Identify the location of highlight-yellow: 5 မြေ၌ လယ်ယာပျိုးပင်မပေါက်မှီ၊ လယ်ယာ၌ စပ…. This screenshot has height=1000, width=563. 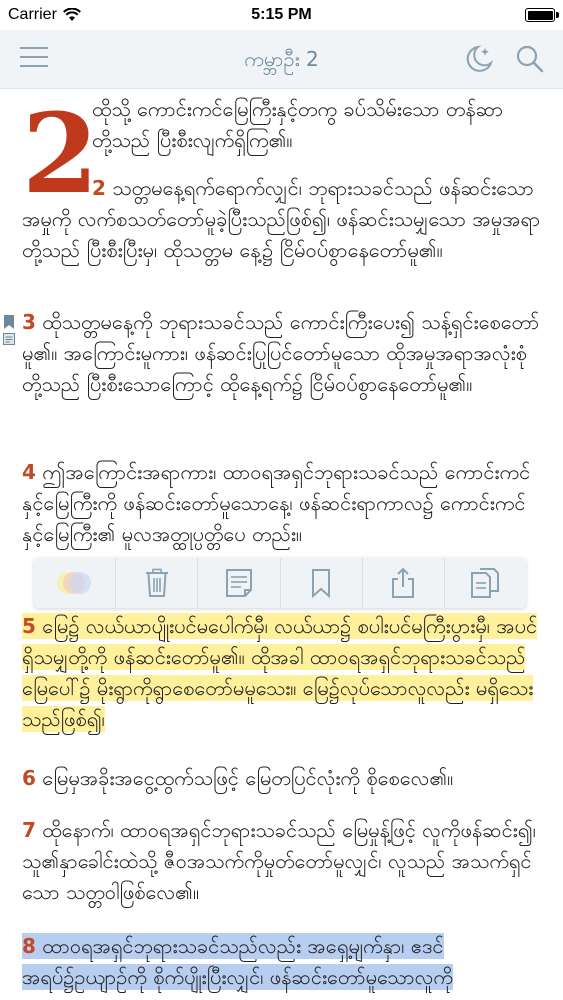
(280, 672).